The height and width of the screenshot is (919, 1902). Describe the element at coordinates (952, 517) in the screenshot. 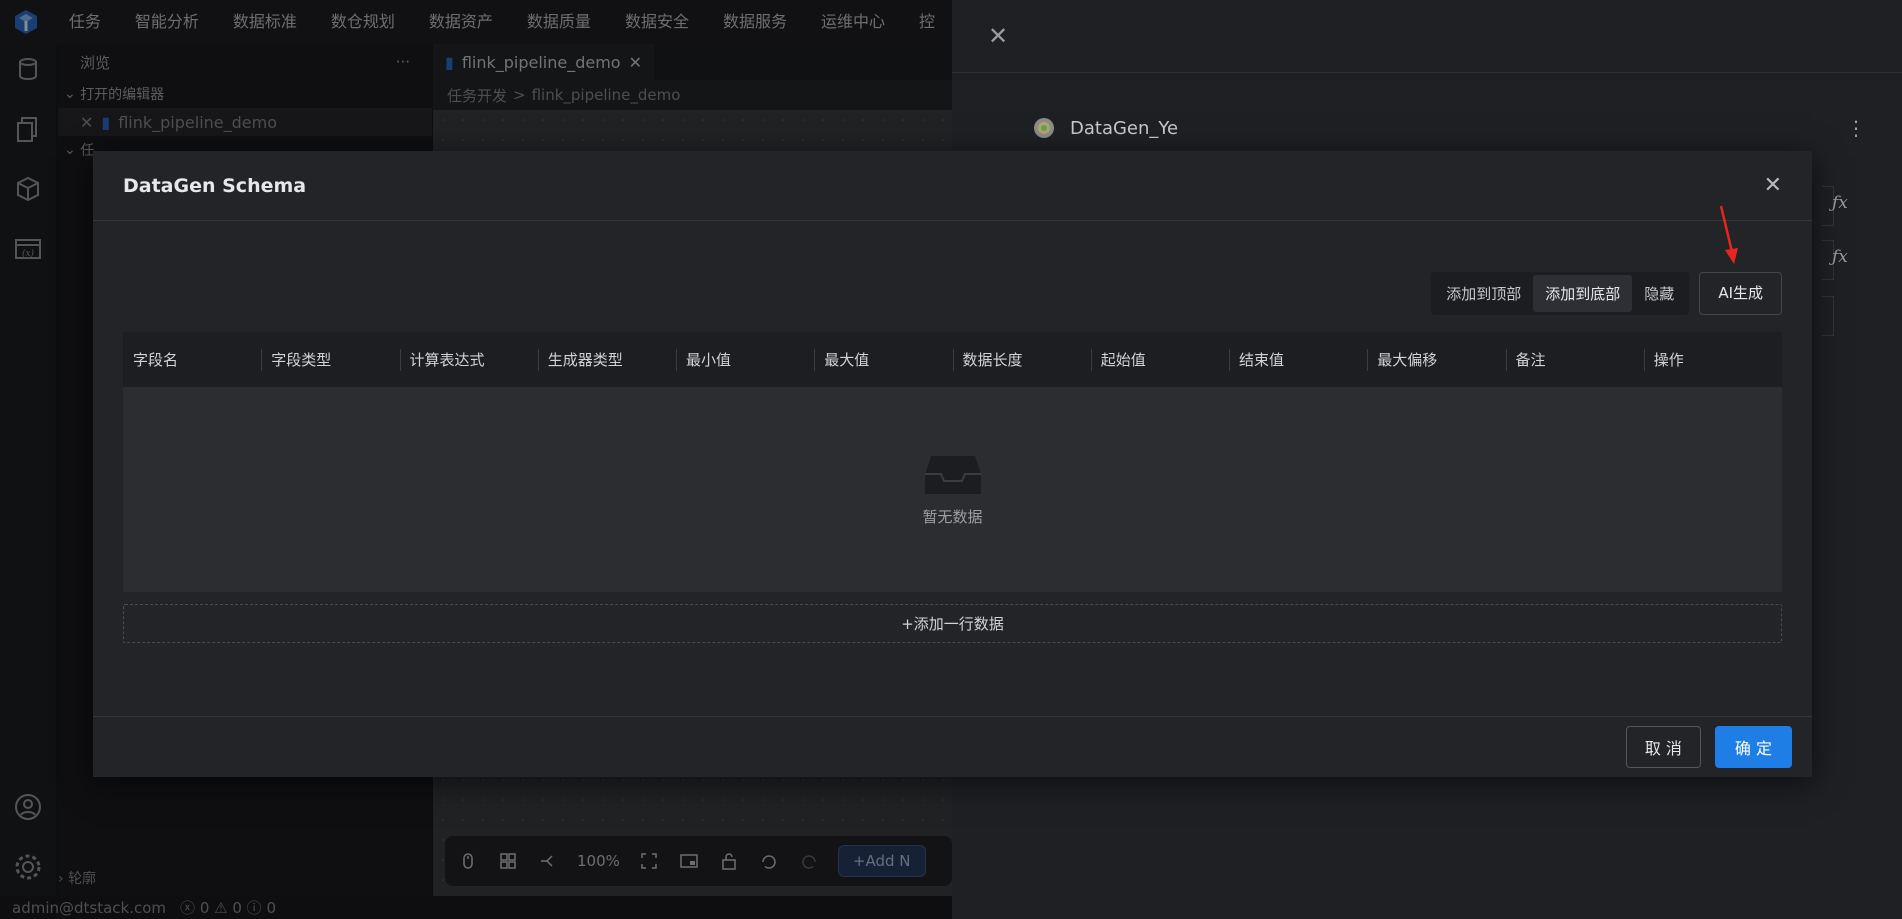

I see `empty-text: 暂无数据` at that location.